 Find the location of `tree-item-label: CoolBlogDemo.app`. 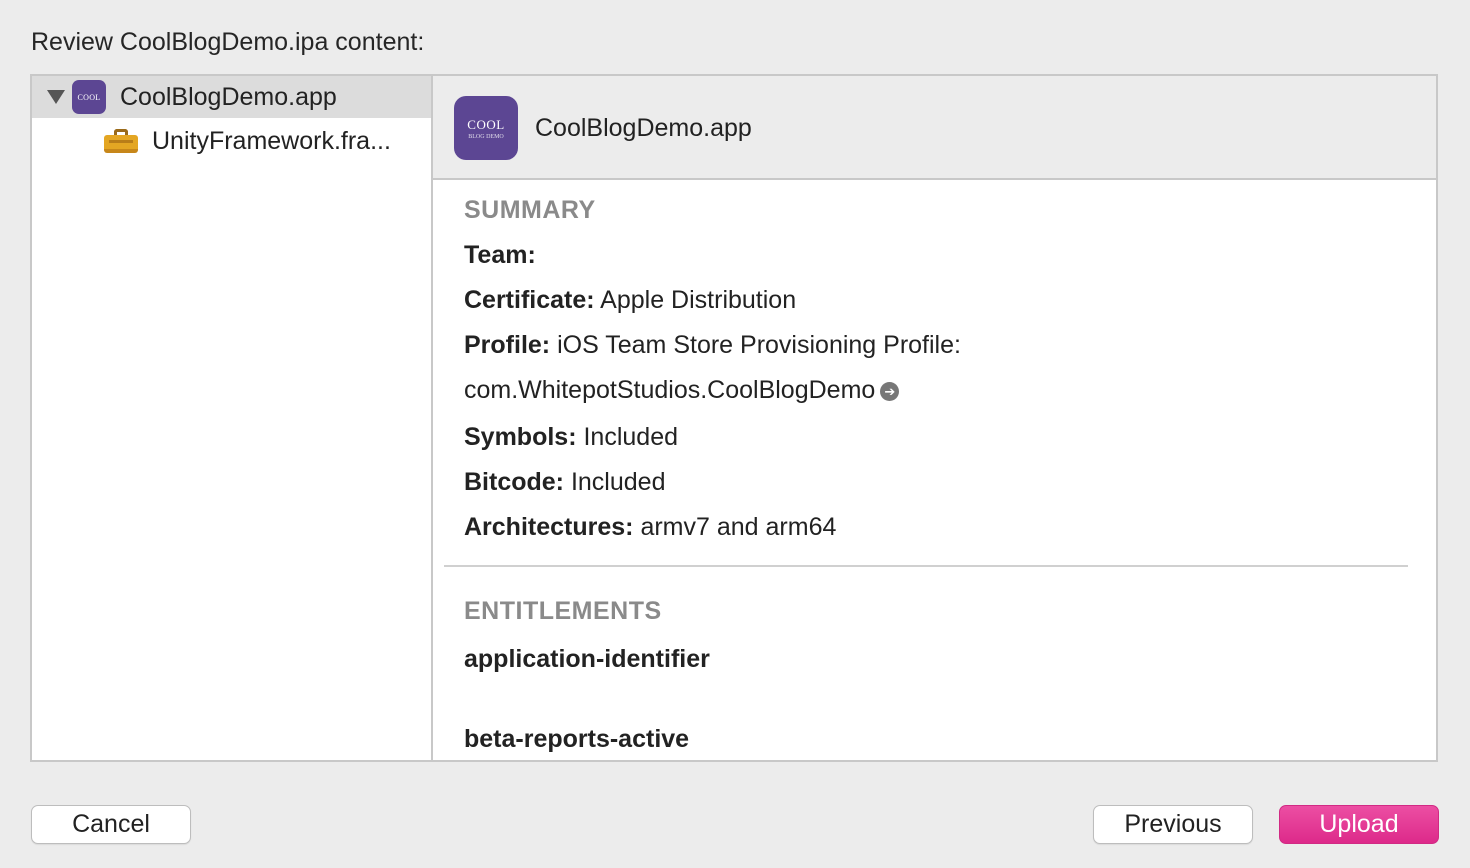

tree-item-label: CoolBlogDemo.app is located at coordinates (228, 96).